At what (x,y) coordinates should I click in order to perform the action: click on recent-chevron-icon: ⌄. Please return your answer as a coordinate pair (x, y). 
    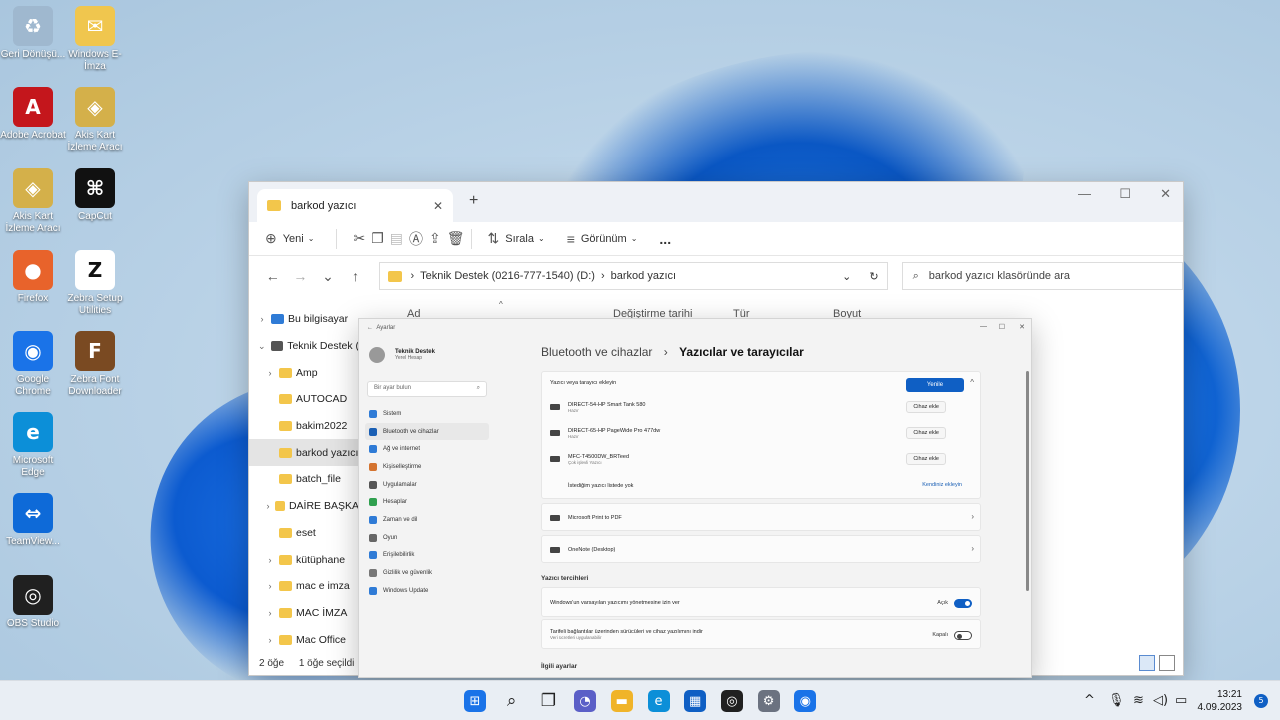
    Looking at the image, I should click on (328, 276).